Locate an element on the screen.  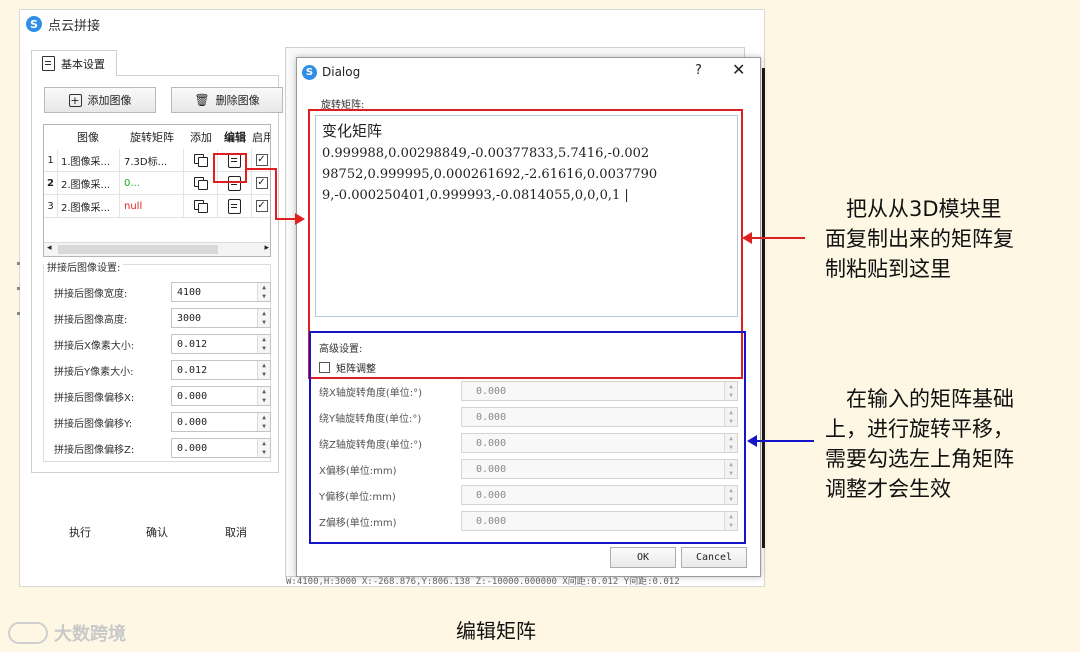
scroll-right-icon: ▸ is located at coordinates (266, 248).